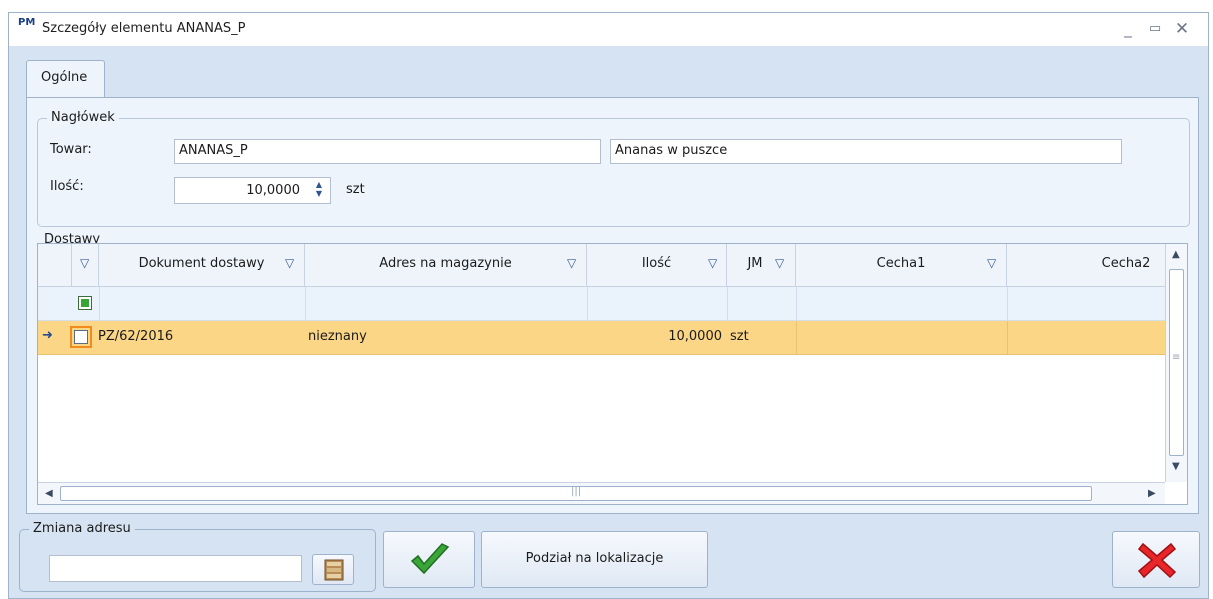 Image resolution: width=1213 pixels, height=599 pixels. What do you see at coordinates (49, 493) in the screenshot?
I see `scroll-left-icon: ◀` at bounding box center [49, 493].